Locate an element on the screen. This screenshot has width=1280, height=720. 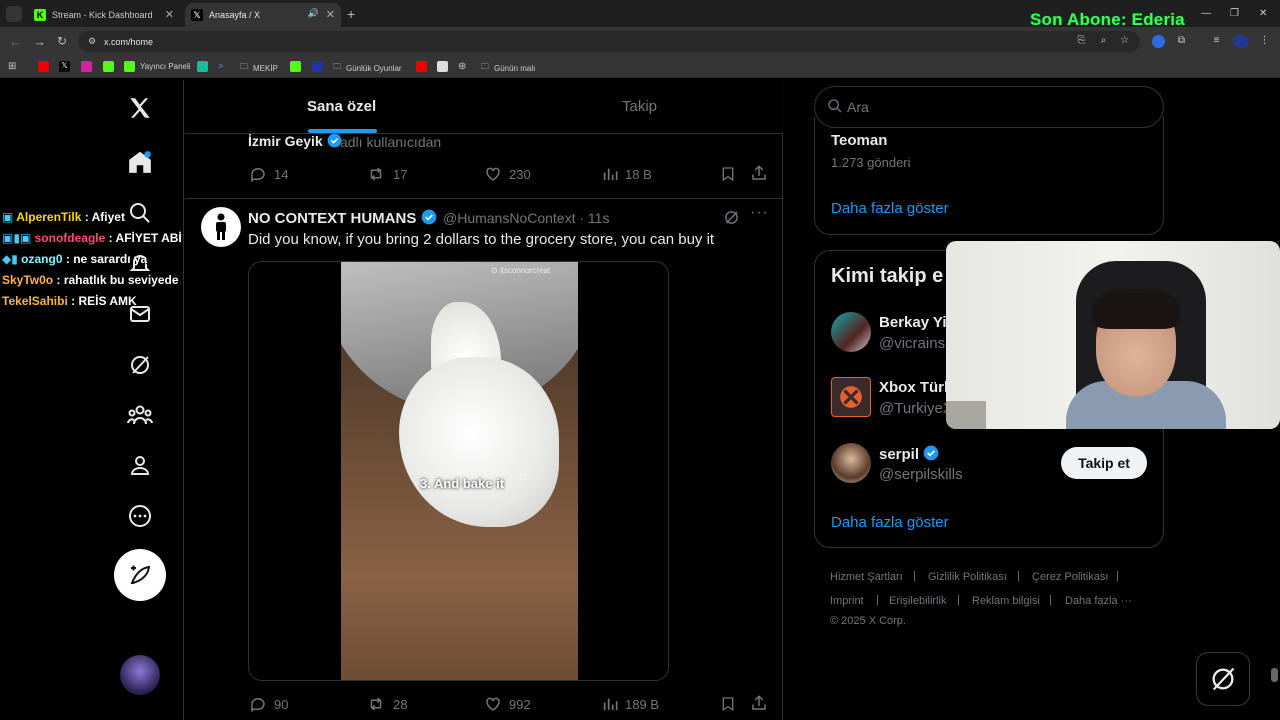
suggested-user-name: Xbox Türk is located at coordinates (915, 387).